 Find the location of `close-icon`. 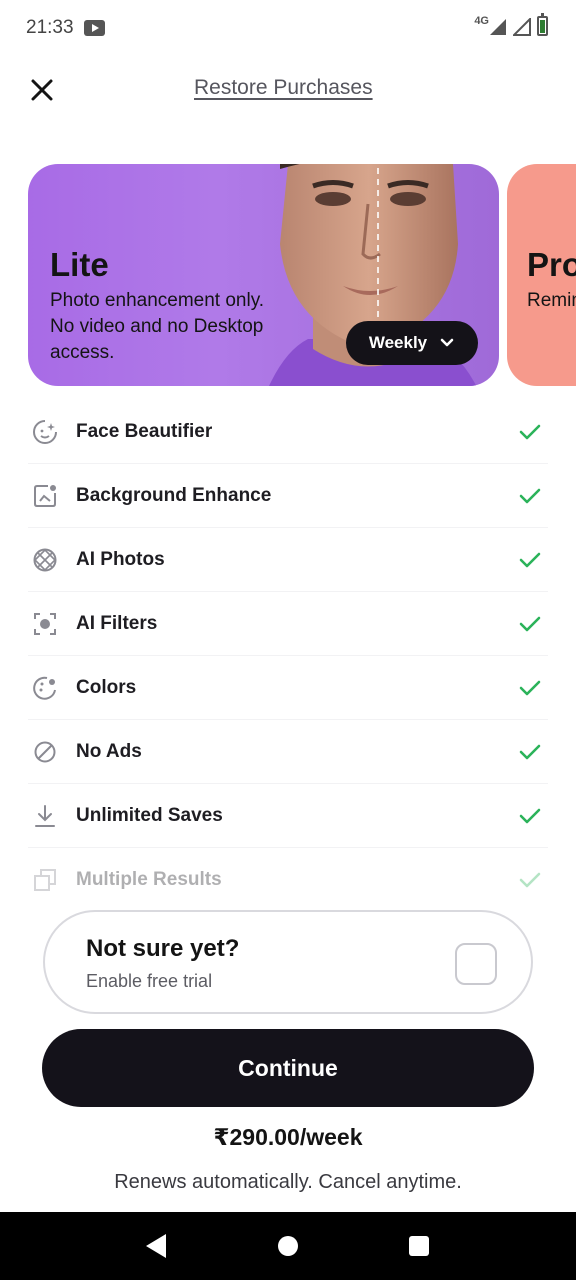

close-icon is located at coordinates (42, 90).